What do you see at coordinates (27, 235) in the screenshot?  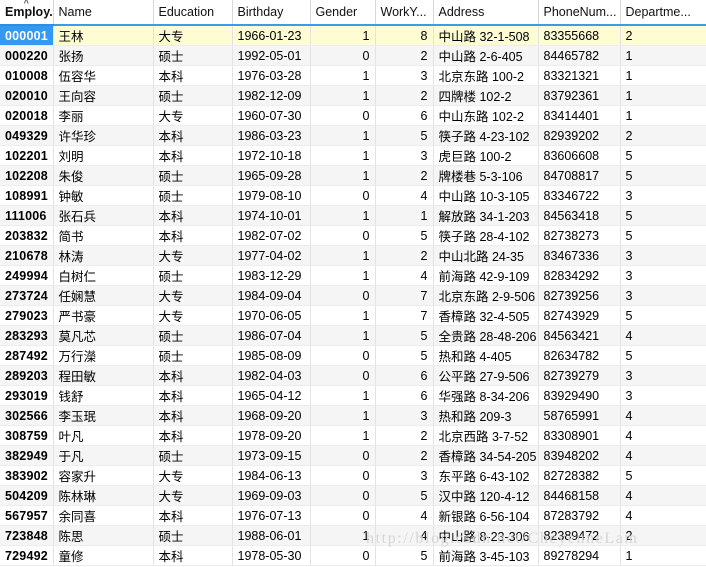 I see `cell-employee_id: 203832` at bounding box center [27, 235].